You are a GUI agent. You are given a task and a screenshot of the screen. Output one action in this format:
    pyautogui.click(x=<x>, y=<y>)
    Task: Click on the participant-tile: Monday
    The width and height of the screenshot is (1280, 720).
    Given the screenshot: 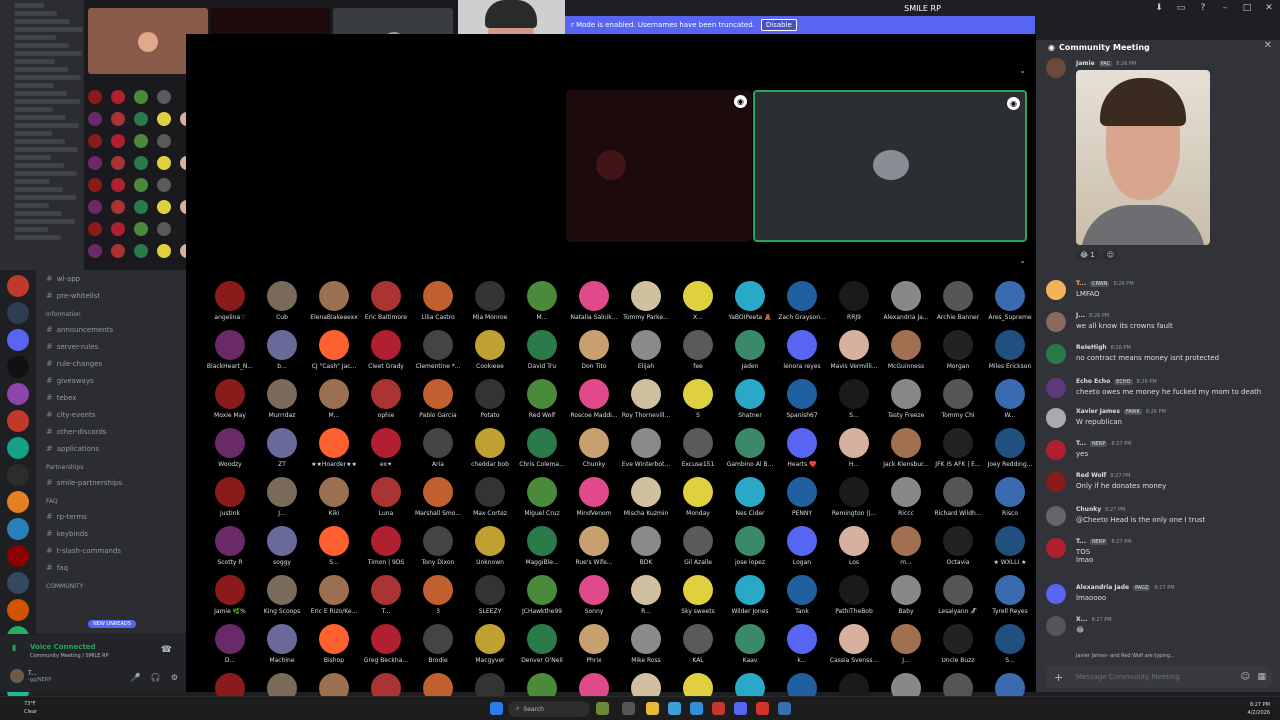 What is the action you would take?
    pyautogui.click(x=698, y=497)
    